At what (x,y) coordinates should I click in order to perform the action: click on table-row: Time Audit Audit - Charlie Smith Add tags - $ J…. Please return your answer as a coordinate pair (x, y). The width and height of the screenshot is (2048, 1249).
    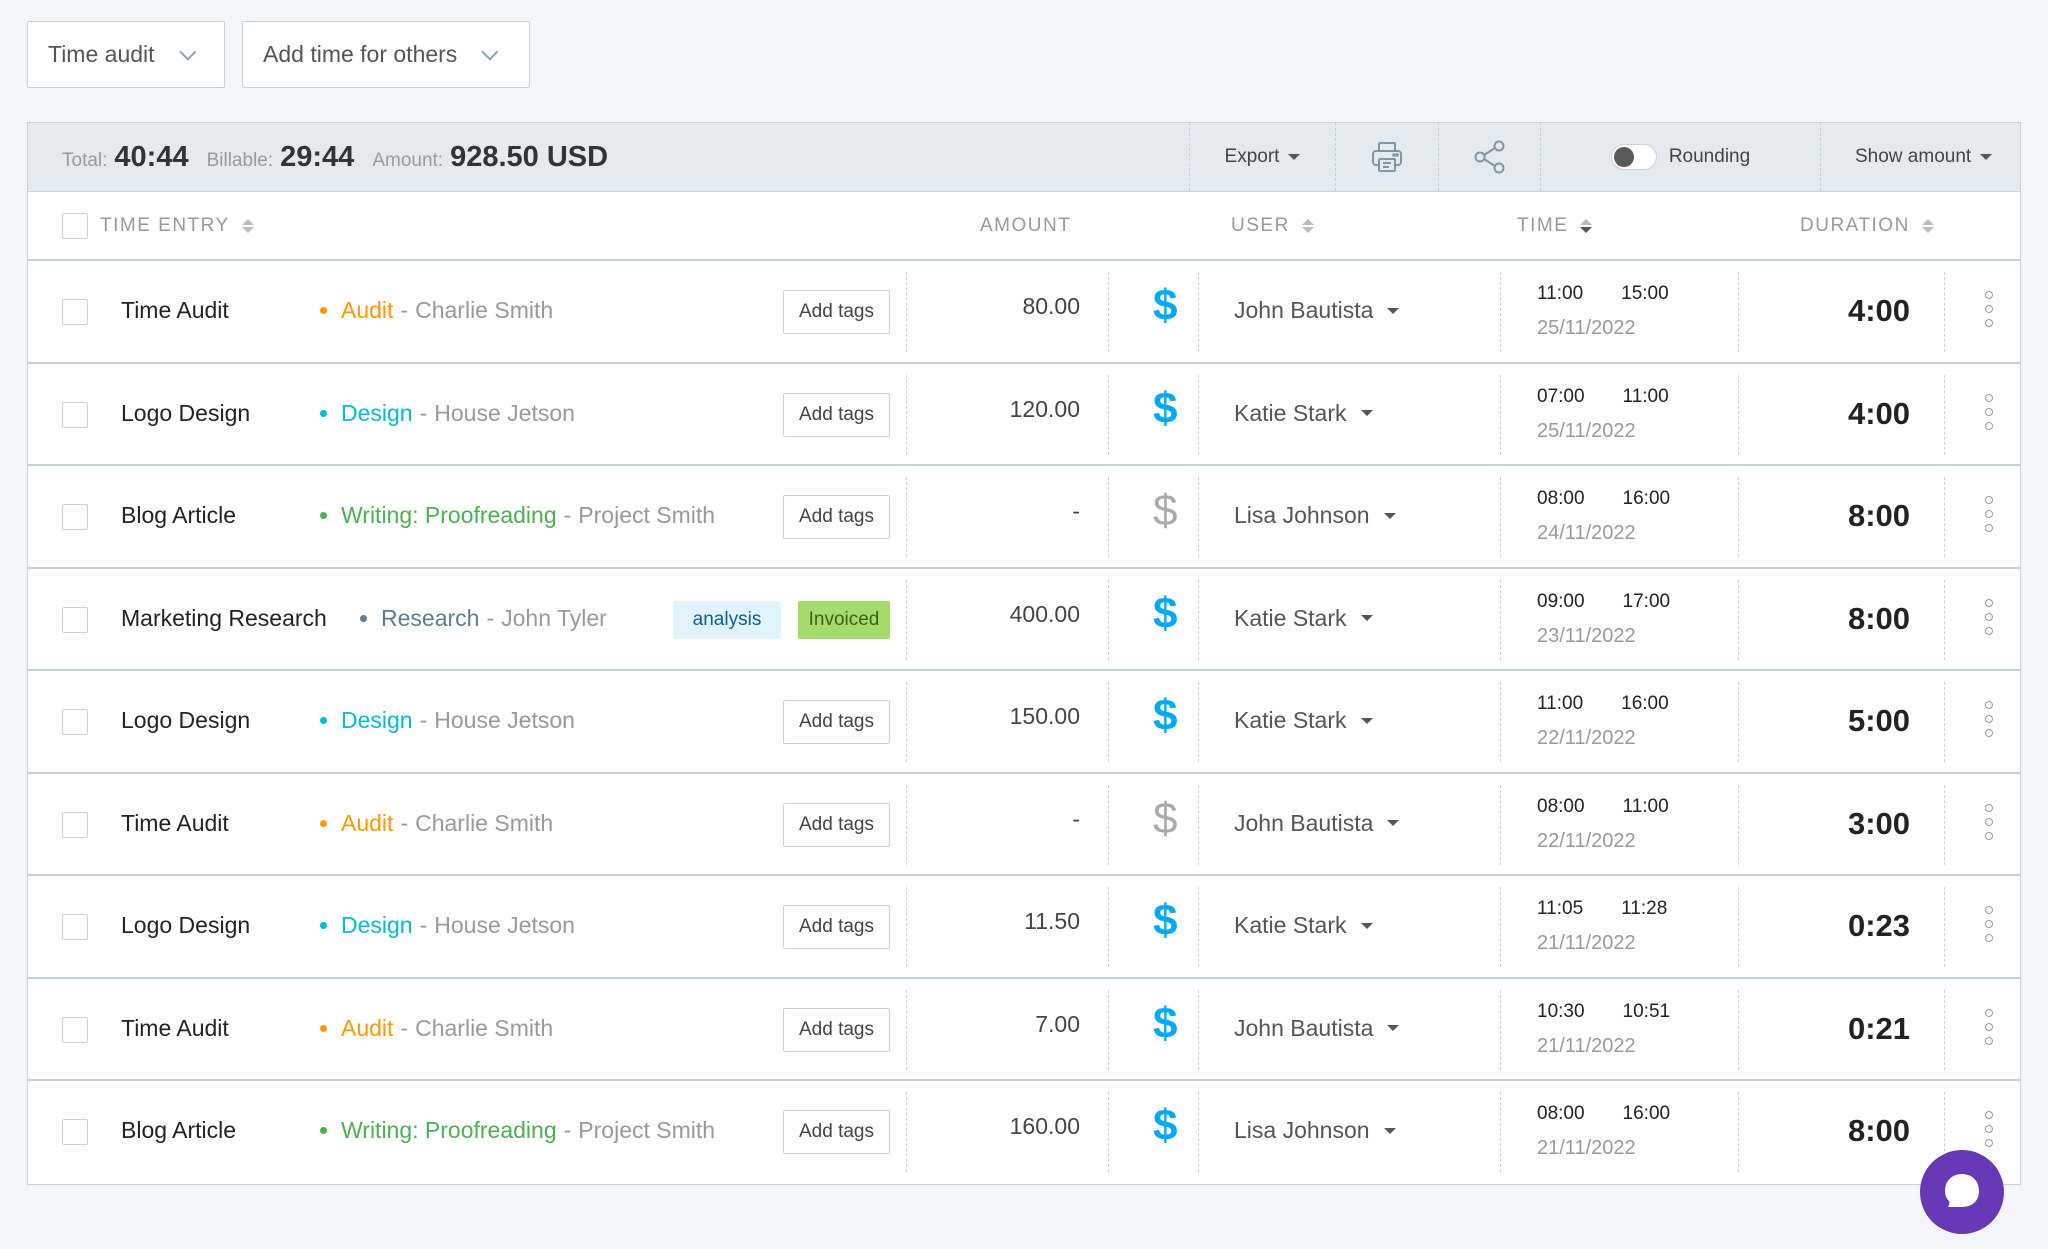
    Looking at the image, I should click on (1024, 825).